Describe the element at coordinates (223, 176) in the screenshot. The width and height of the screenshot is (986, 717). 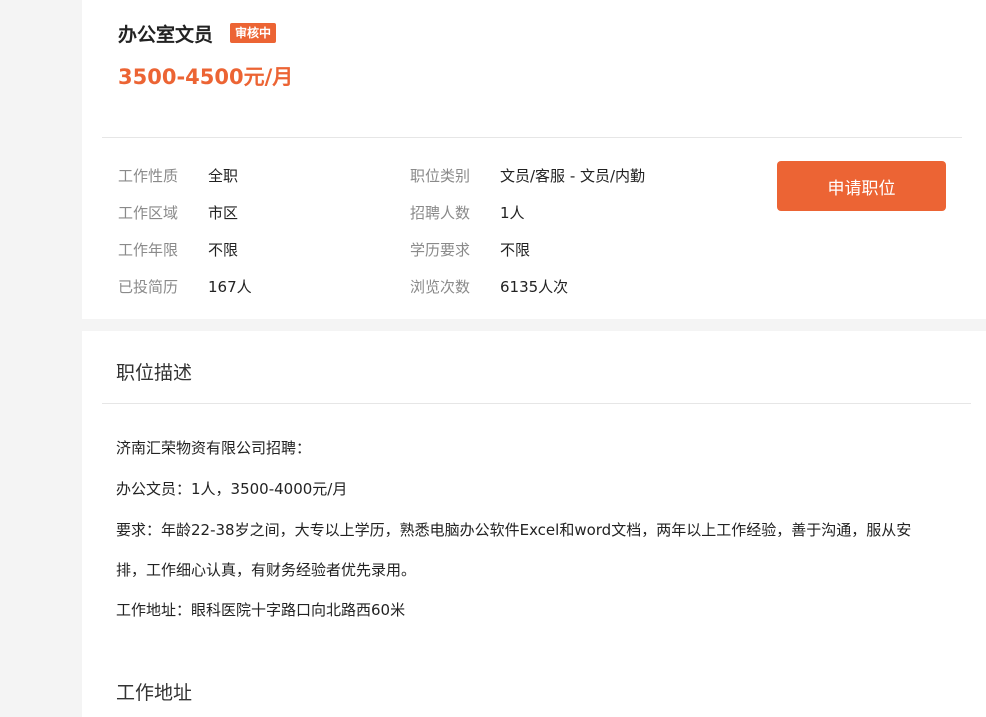
I see `info-value: 全职` at that location.